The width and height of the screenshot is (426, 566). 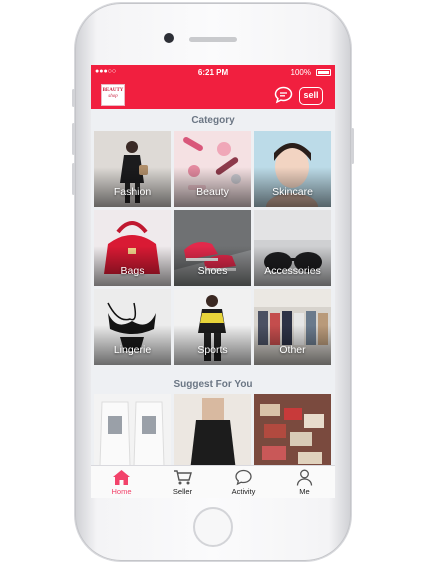 What do you see at coordinates (183, 477) in the screenshot?
I see `cart-icon` at bounding box center [183, 477].